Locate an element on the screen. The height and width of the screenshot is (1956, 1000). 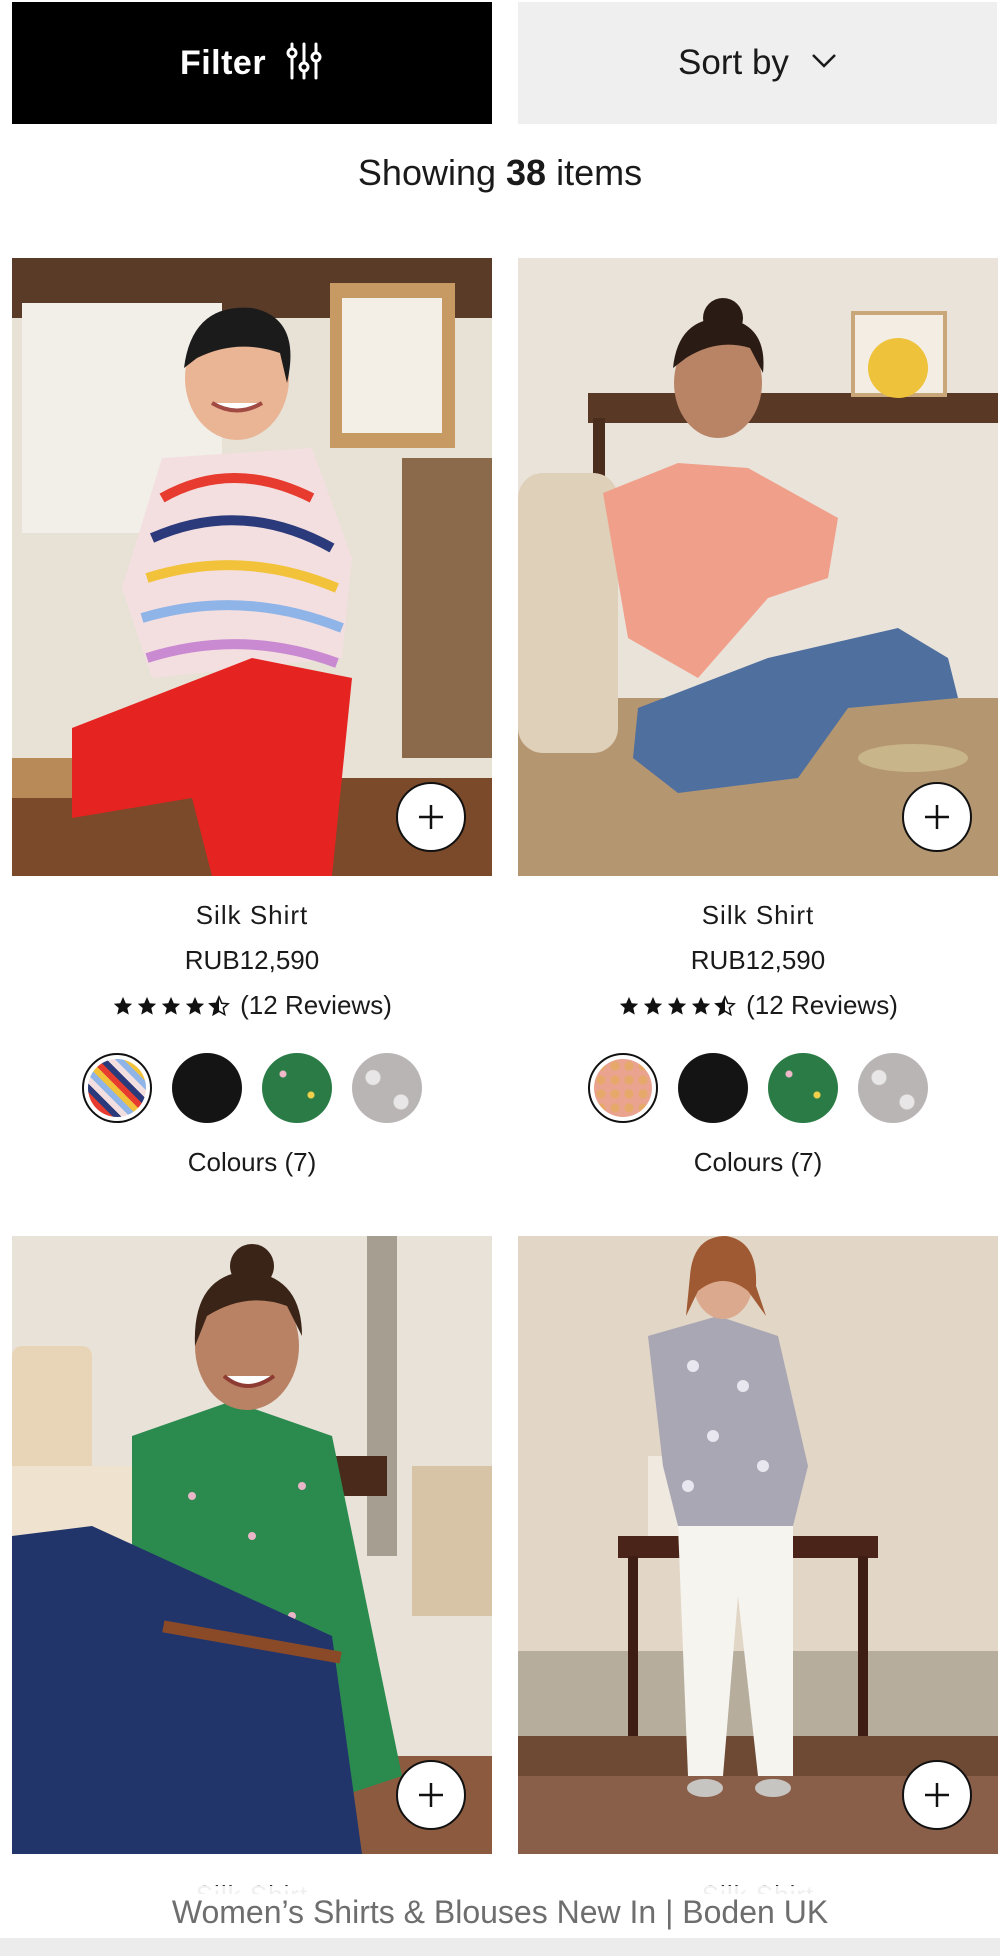
swatch-pink-geo is located at coordinates (623, 1088).